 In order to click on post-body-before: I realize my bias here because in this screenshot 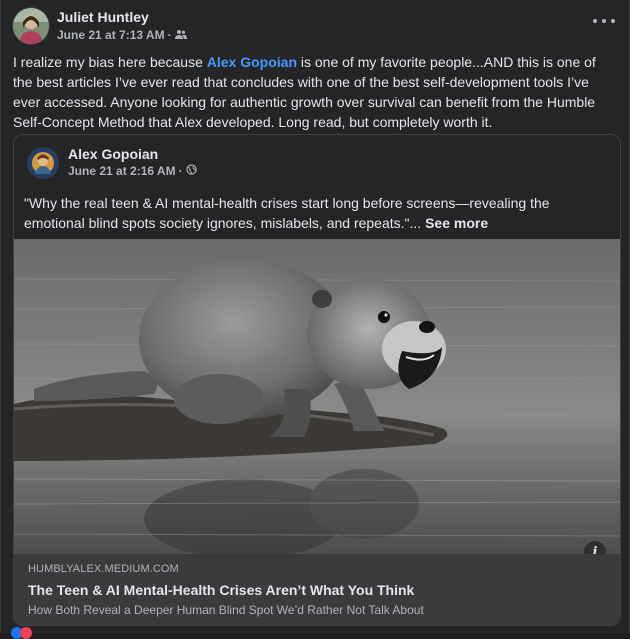, I will do `click(110, 62)`.